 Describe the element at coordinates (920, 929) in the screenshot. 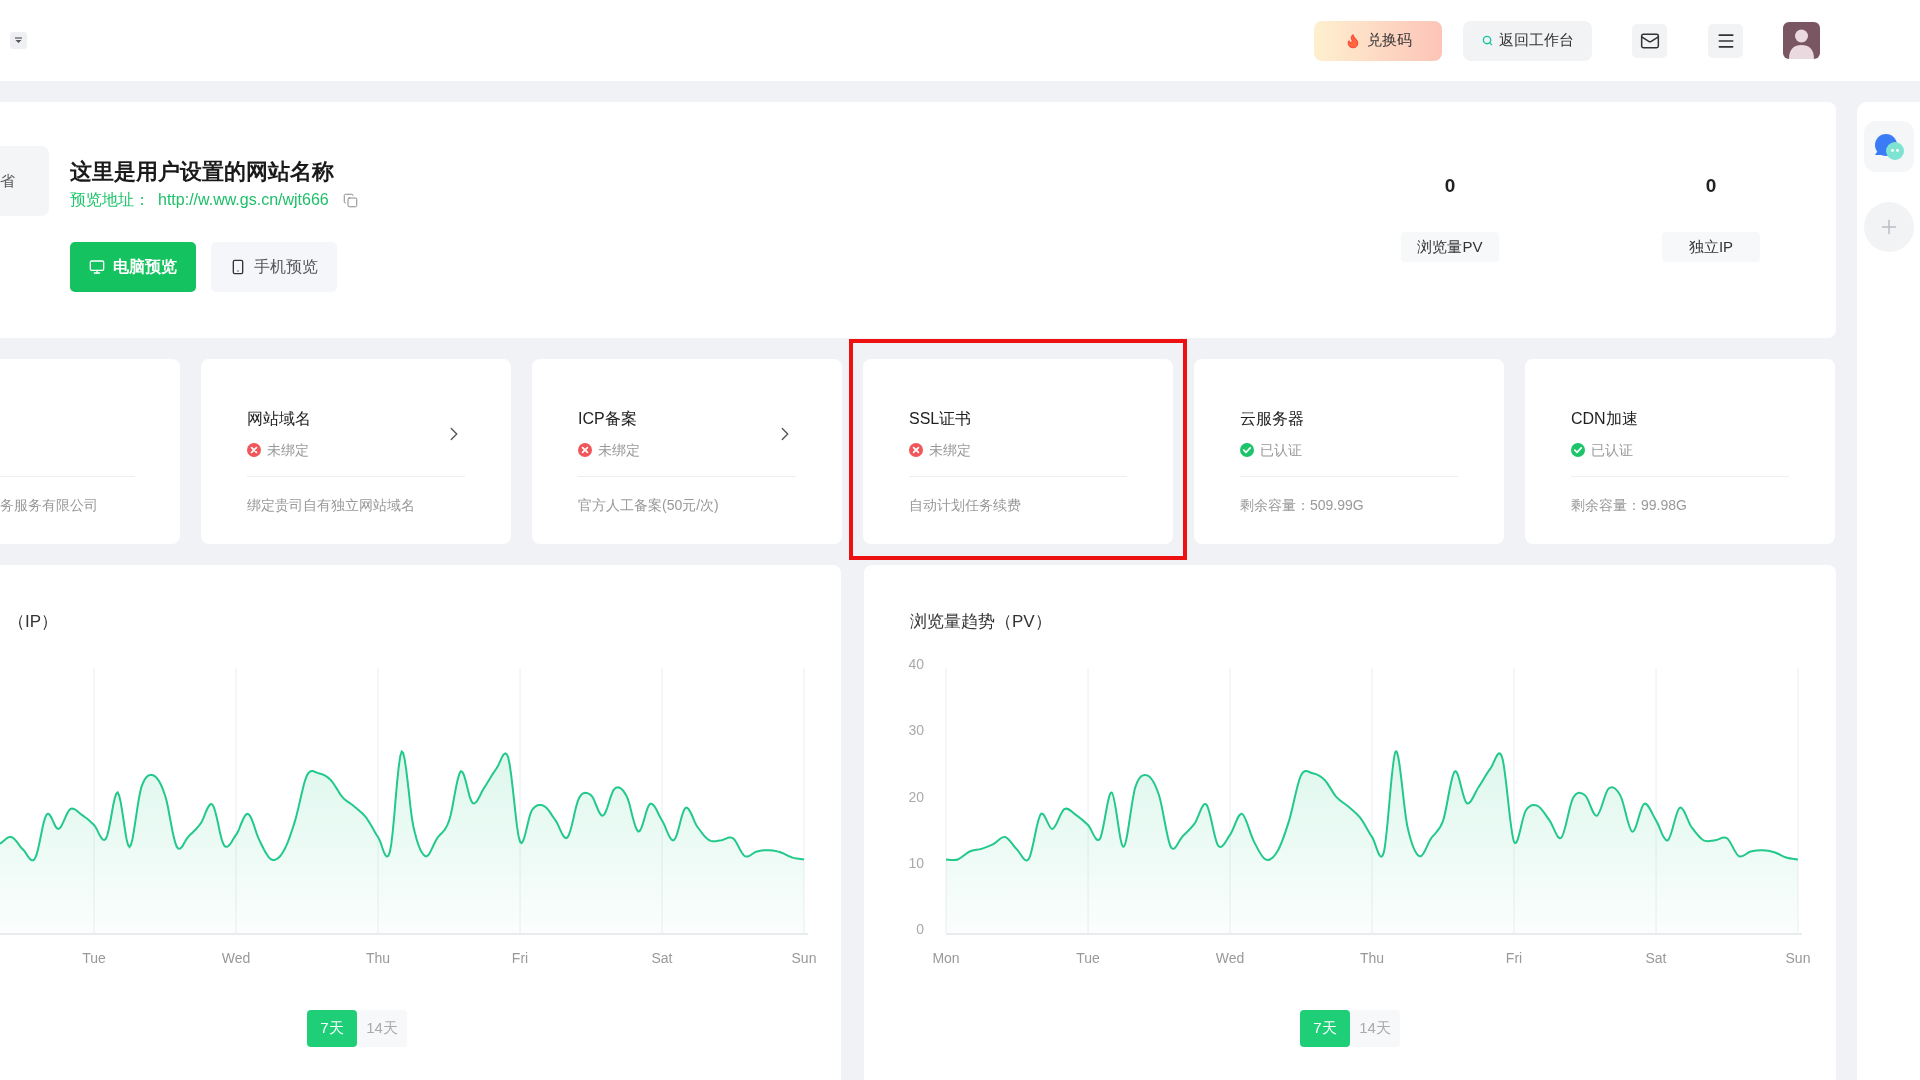

I see `y-axis-label: 0` at that location.